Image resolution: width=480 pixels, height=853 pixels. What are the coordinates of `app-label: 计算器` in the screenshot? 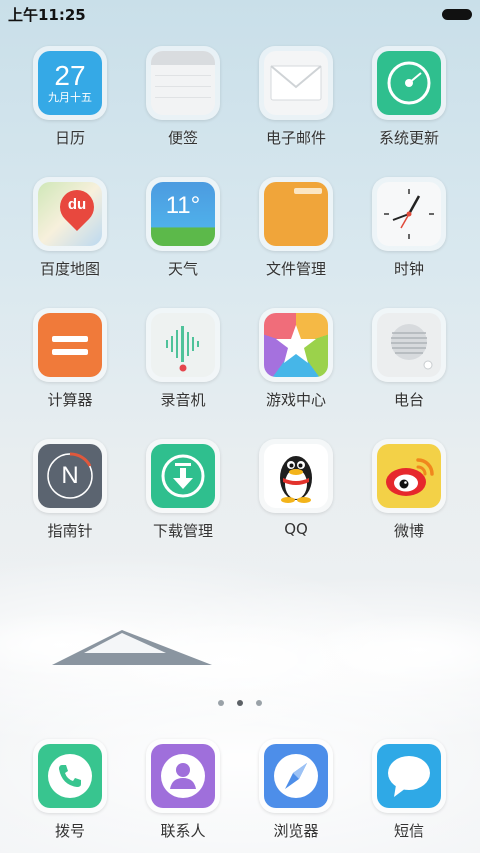 It's located at (70, 400).